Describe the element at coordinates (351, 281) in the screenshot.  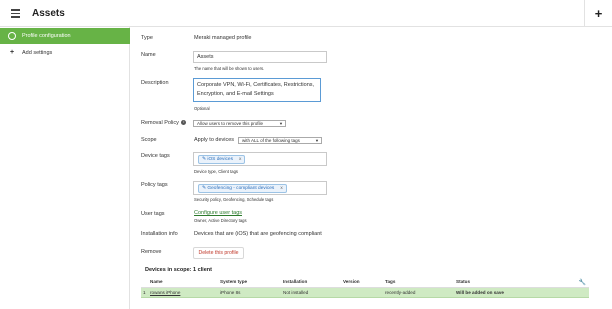
I see `column-header: Version` at that location.